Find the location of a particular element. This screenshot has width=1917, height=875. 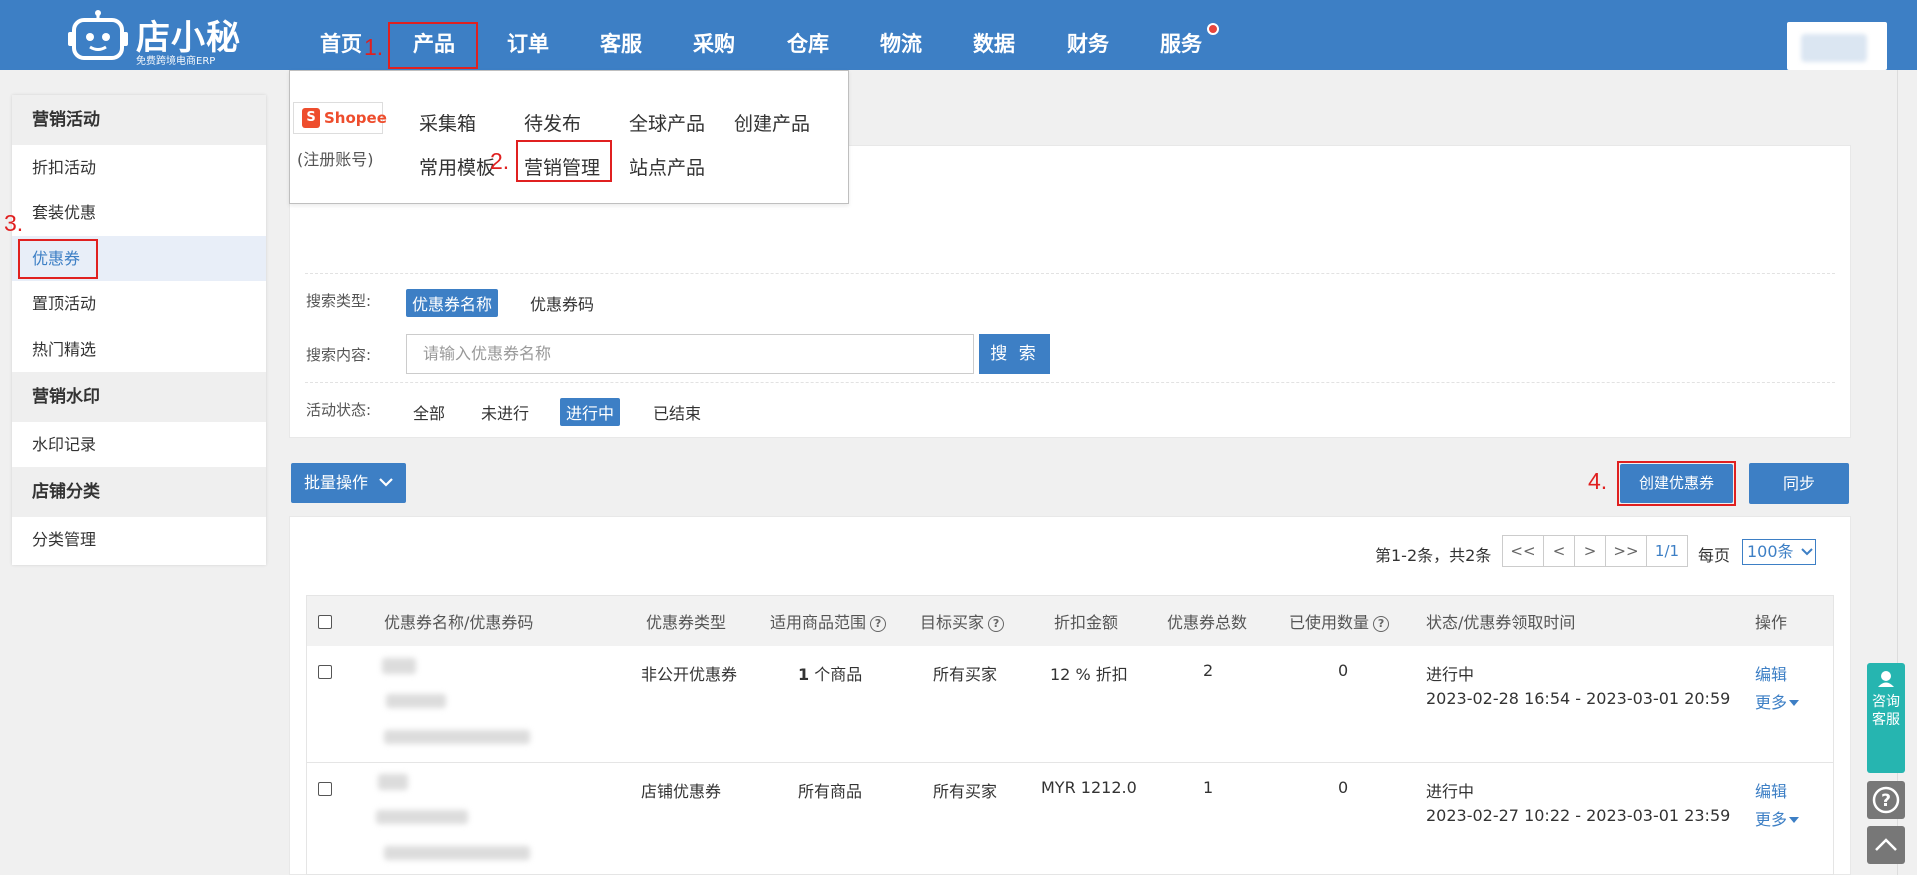

sidebar-section-watermark: 营销水印 is located at coordinates (139, 397).